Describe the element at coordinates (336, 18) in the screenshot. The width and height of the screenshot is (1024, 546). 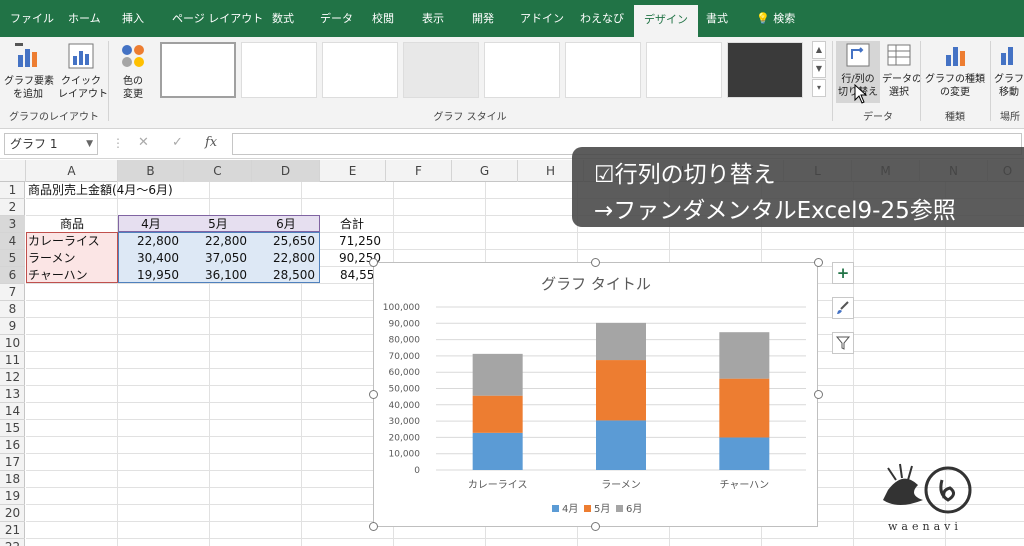
I see `tab-data: データ` at that location.